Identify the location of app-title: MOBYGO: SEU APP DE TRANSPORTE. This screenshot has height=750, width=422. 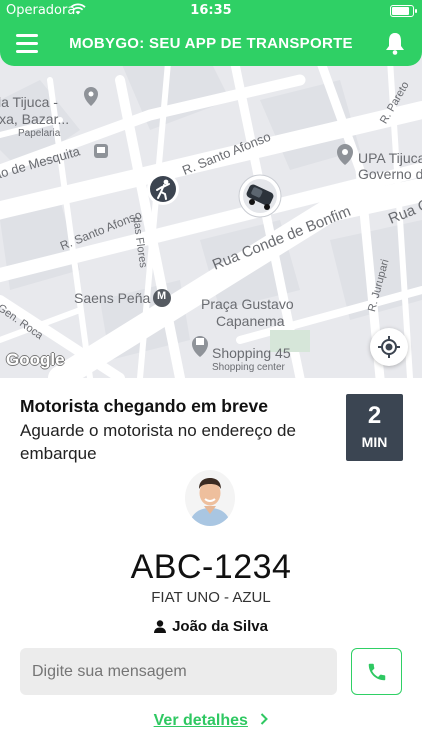
(211, 43).